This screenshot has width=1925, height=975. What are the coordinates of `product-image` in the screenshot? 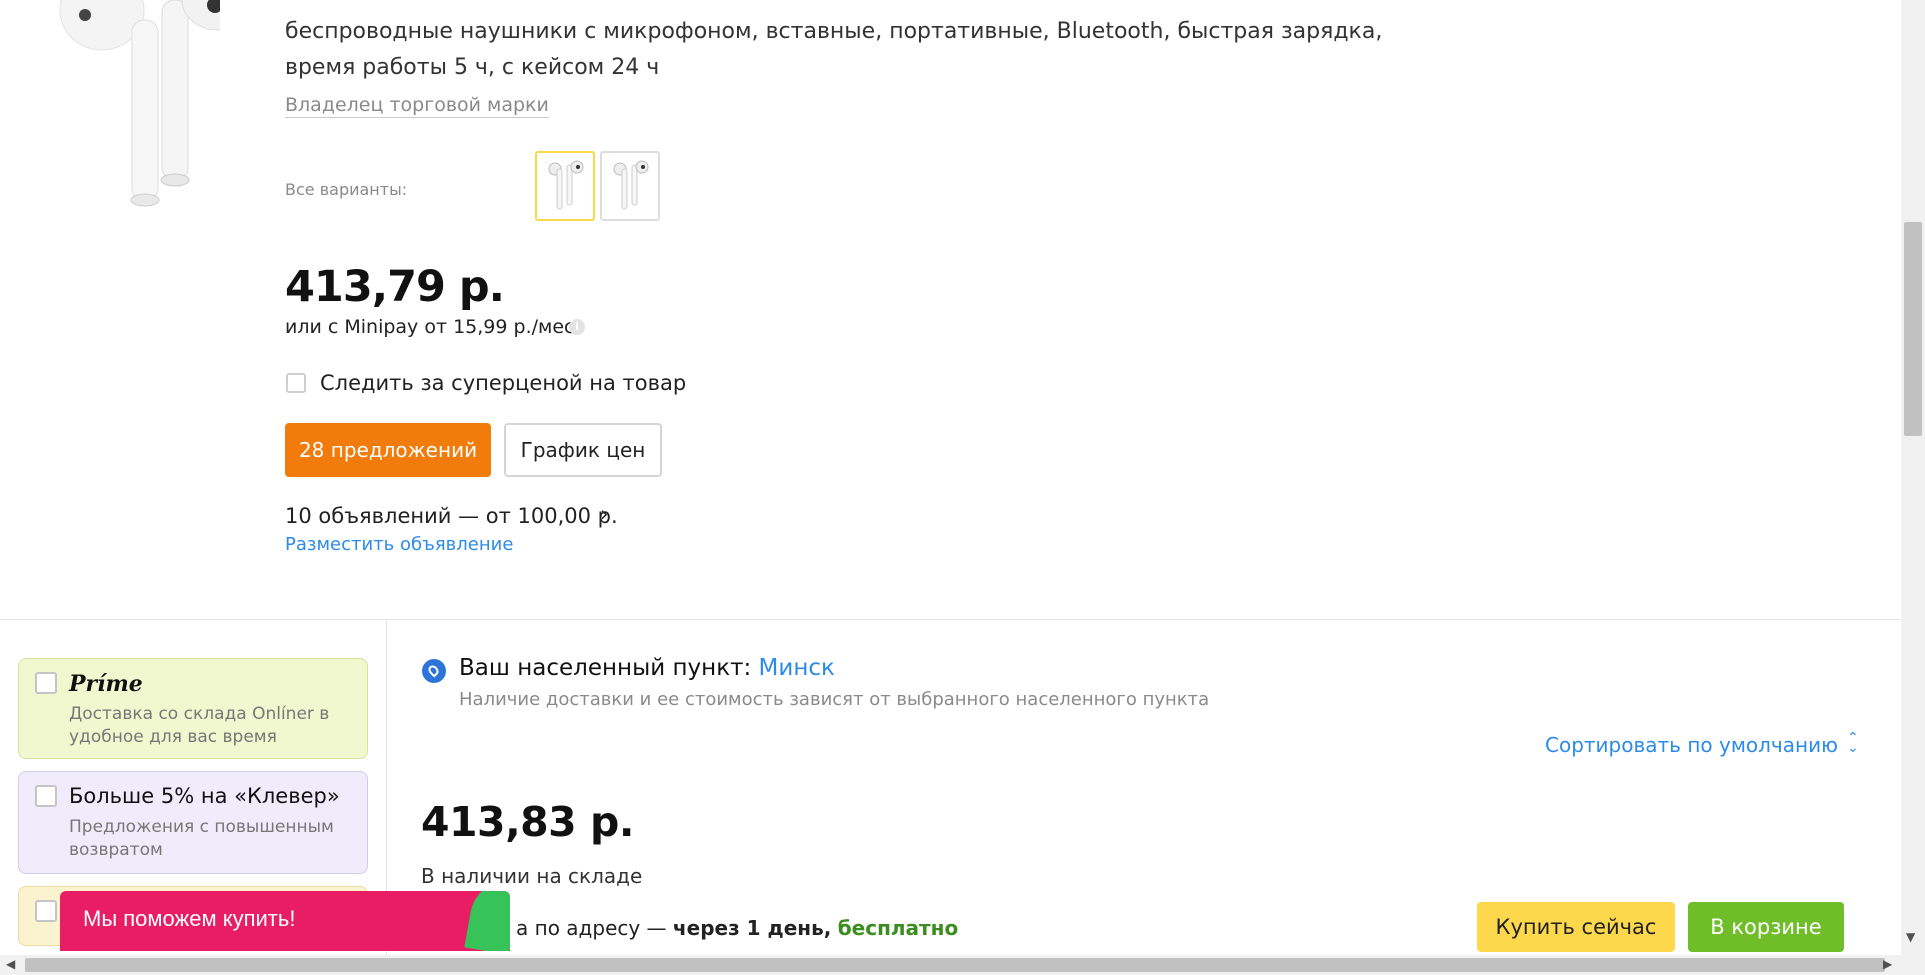 It's located at (152, 105).